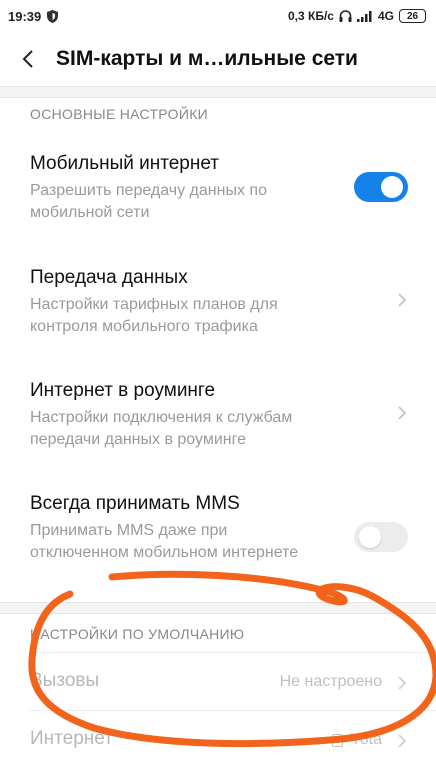 This screenshot has height=776, width=436. I want to click on default-internet-value: Yota, so click(366, 739).